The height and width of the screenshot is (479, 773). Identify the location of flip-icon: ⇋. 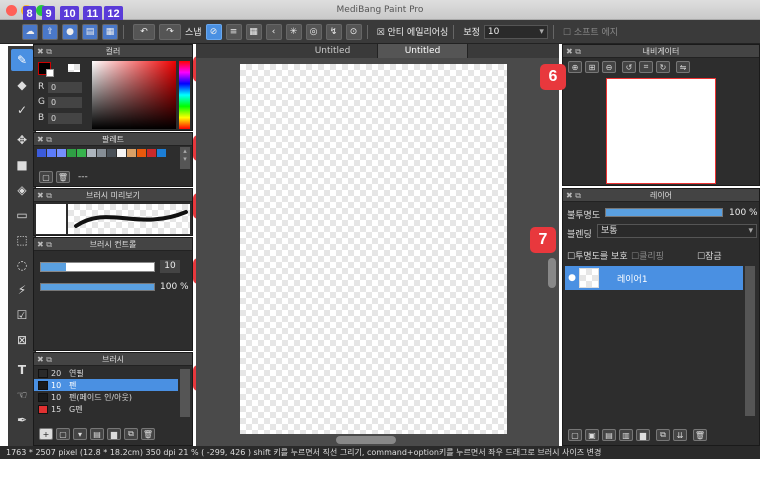
(683, 67).